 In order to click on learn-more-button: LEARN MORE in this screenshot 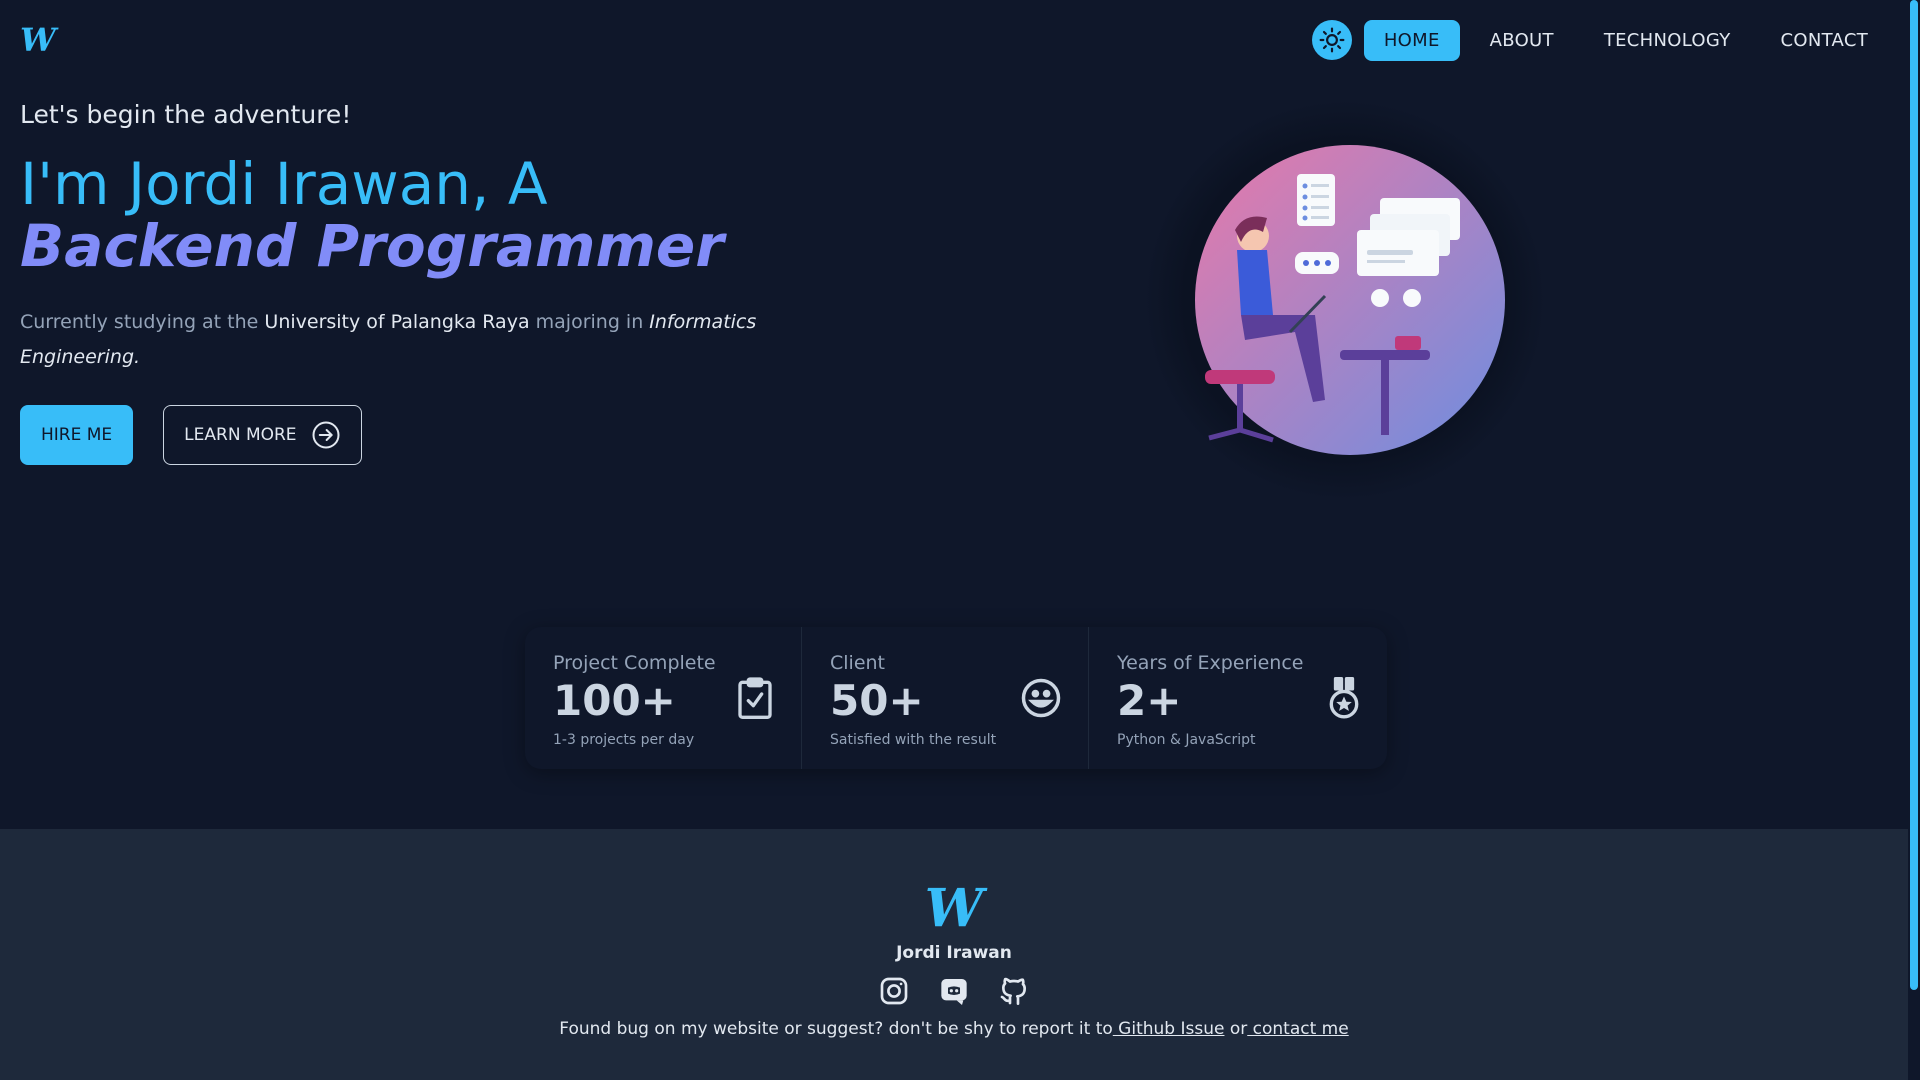, I will do `click(262, 435)`.